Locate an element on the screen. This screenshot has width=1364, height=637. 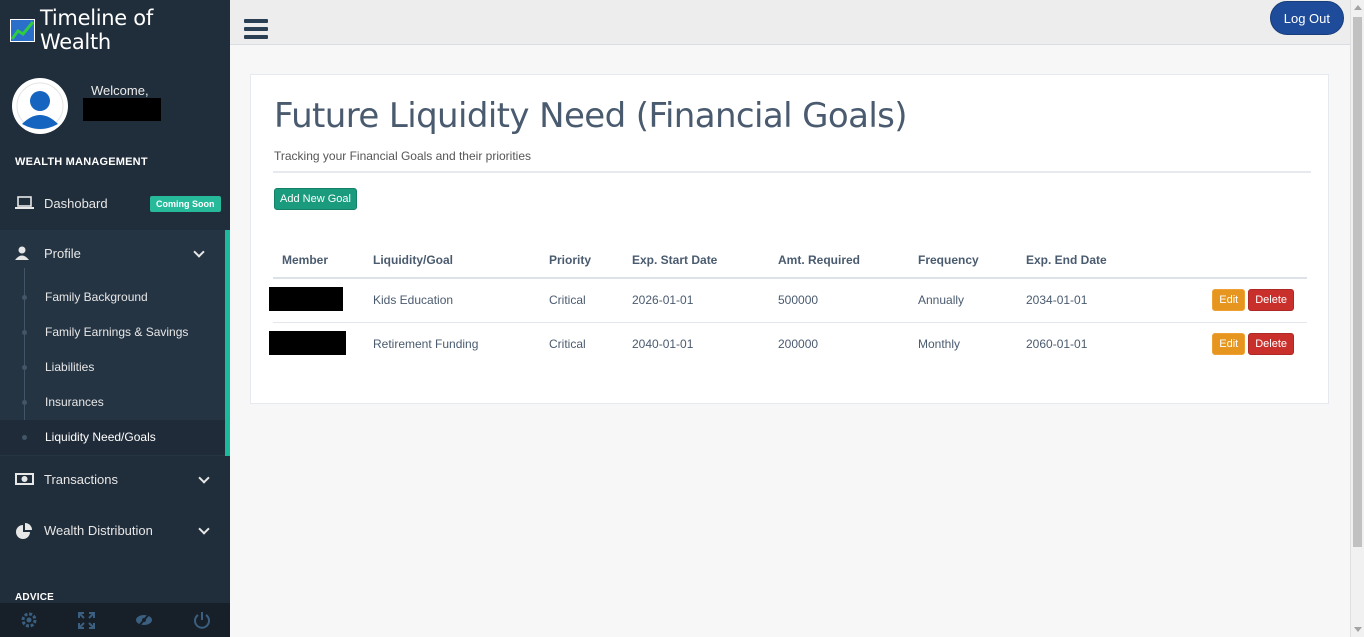
amount-cell: 200000 is located at coordinates (798, 344).